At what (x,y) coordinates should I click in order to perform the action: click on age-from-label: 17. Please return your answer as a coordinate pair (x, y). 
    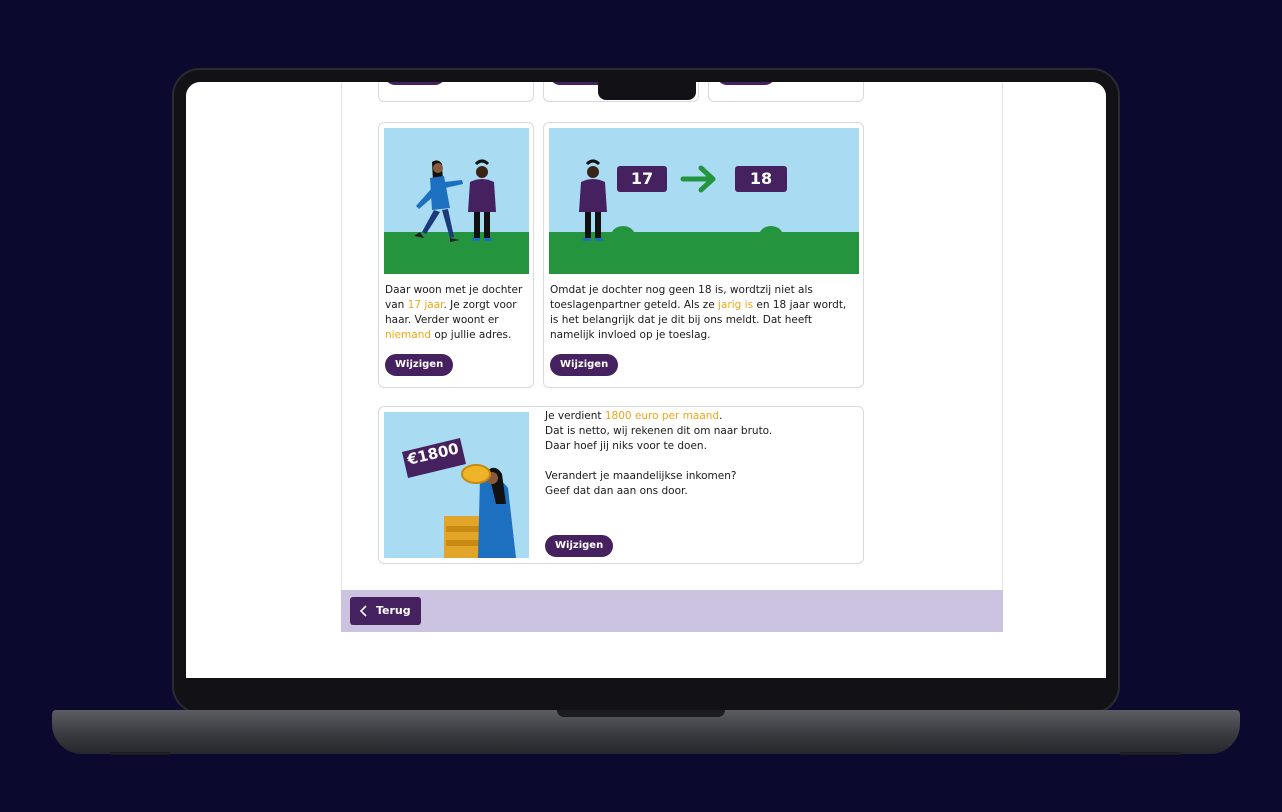
    Looking at the image, I should click on (642, 178).